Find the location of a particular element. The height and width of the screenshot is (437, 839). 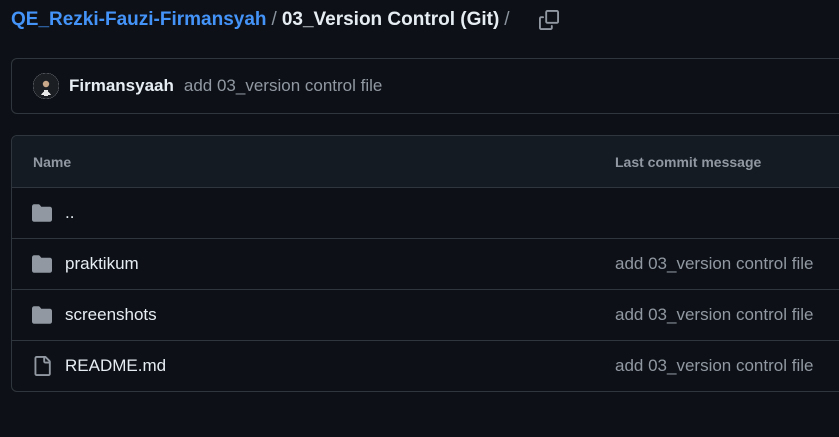

copy-icon is located at coordinates (548, 20).